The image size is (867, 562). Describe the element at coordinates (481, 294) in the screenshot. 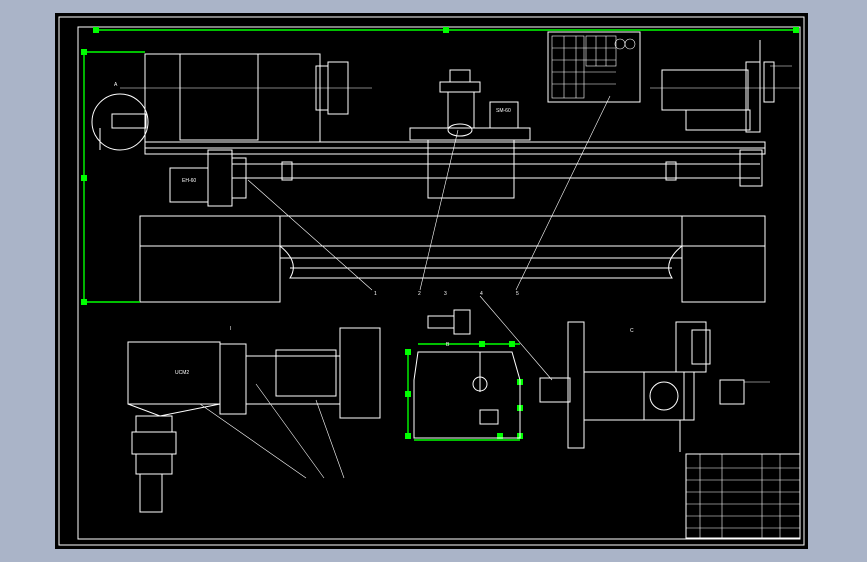

I see `leader-number-4: 4` at that location.